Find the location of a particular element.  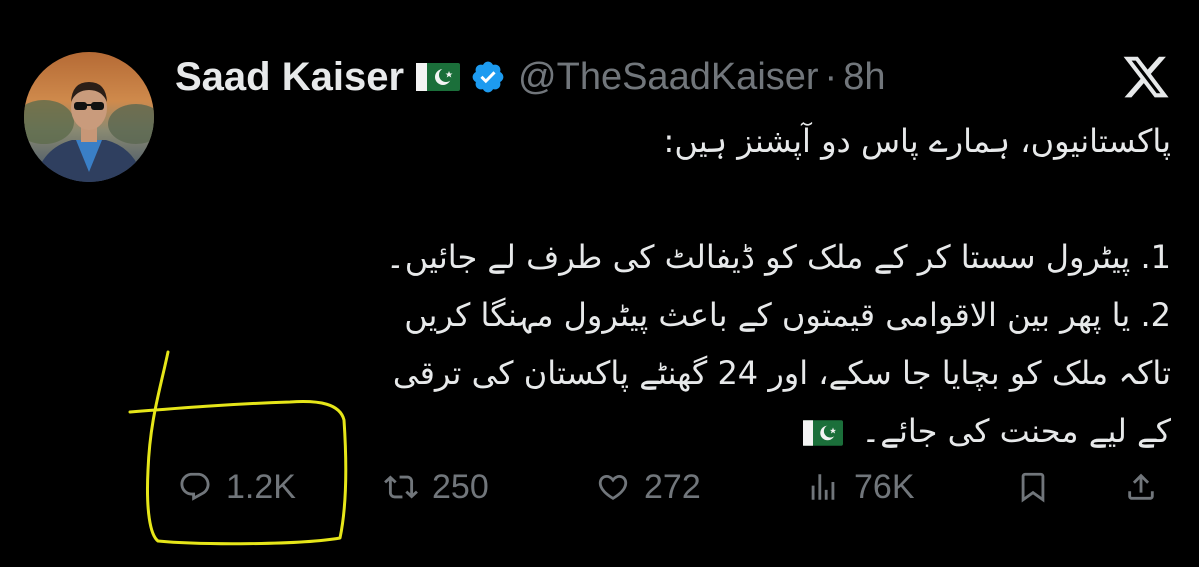

like-count: 272 is located at coordinates (672, 486).